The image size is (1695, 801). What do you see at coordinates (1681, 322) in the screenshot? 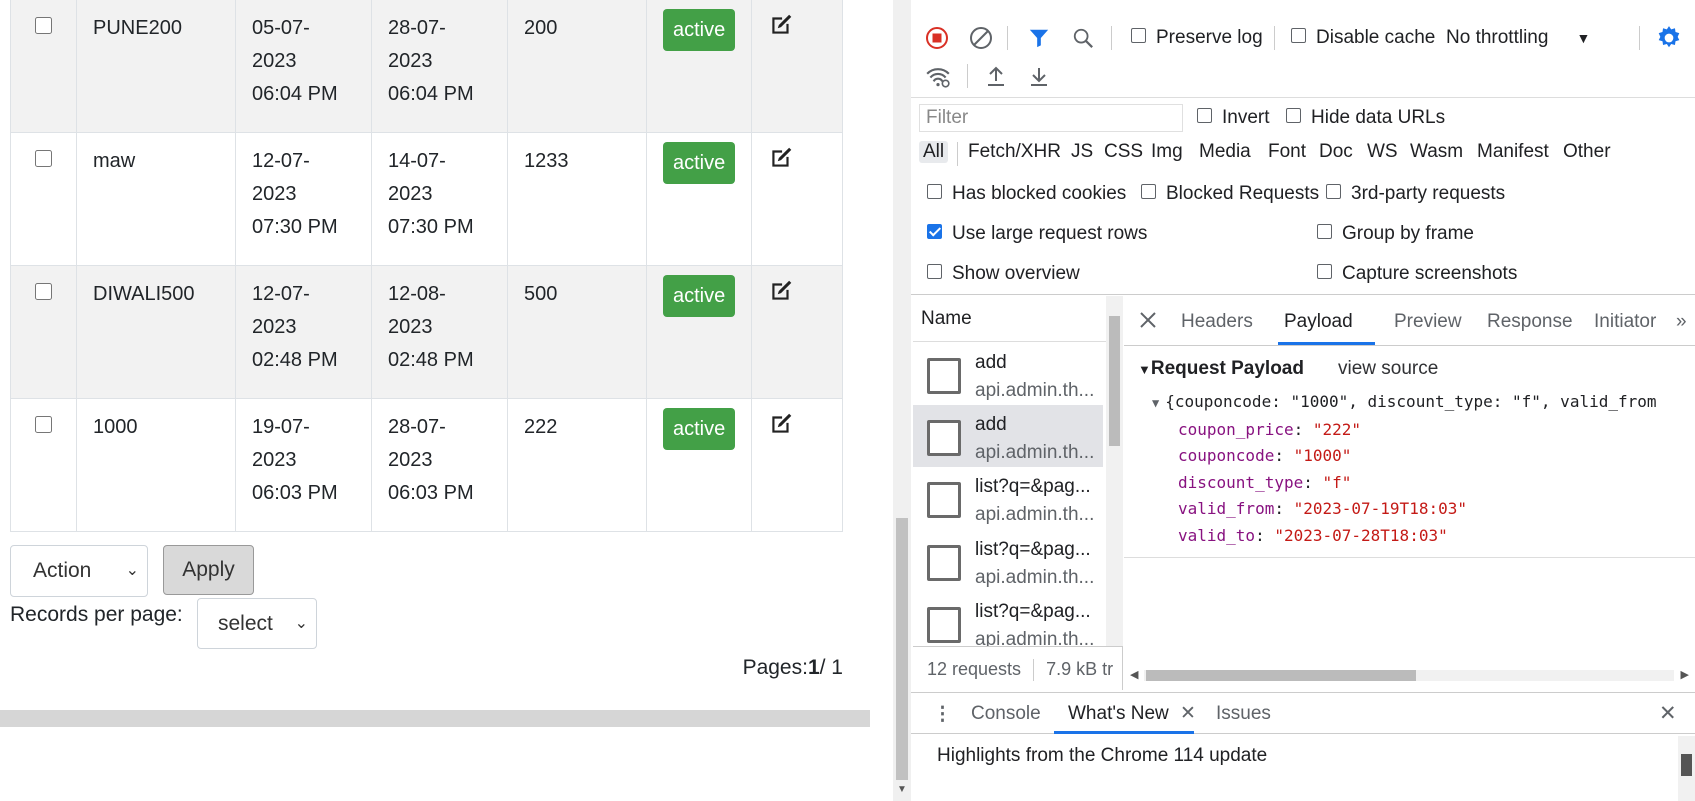
I see `more-tabs-icon: »` at bounding box center [1681, 322].